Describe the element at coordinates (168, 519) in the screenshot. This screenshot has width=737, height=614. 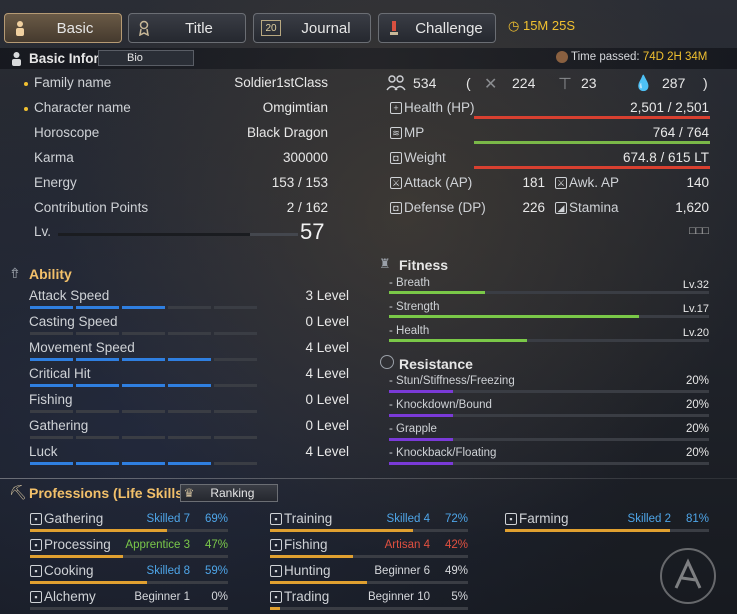
I see `profession-rank: Skilled 7` at that location.